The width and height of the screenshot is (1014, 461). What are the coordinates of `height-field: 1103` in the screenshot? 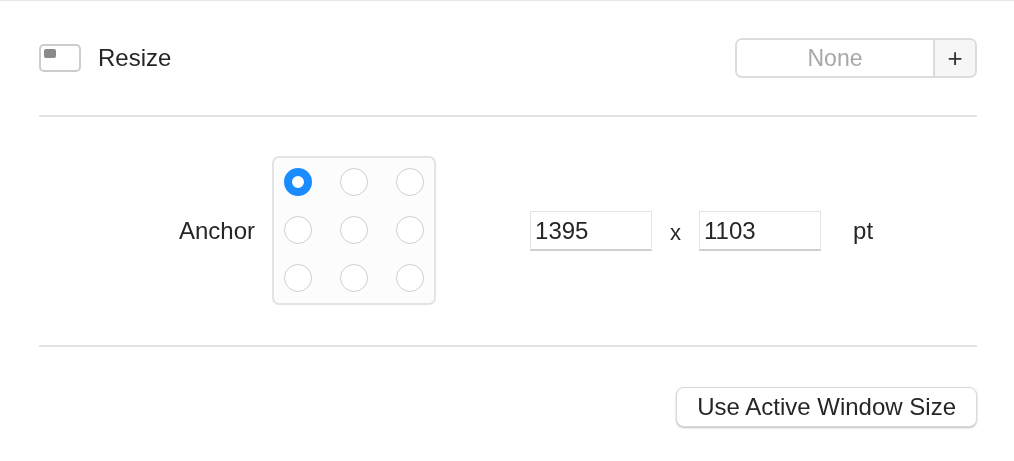 It's located at (760, 231).